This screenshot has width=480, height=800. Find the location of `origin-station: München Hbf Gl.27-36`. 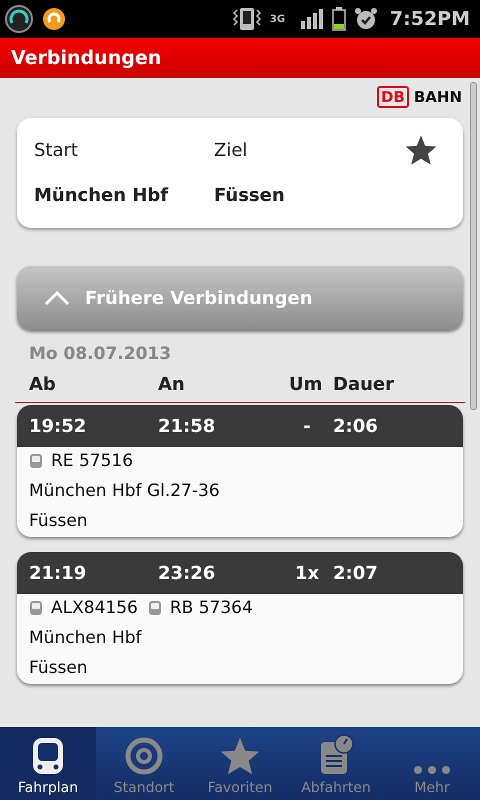

origin-station: München Hbf Gl.27-36 is located at coordinates (125, 491).